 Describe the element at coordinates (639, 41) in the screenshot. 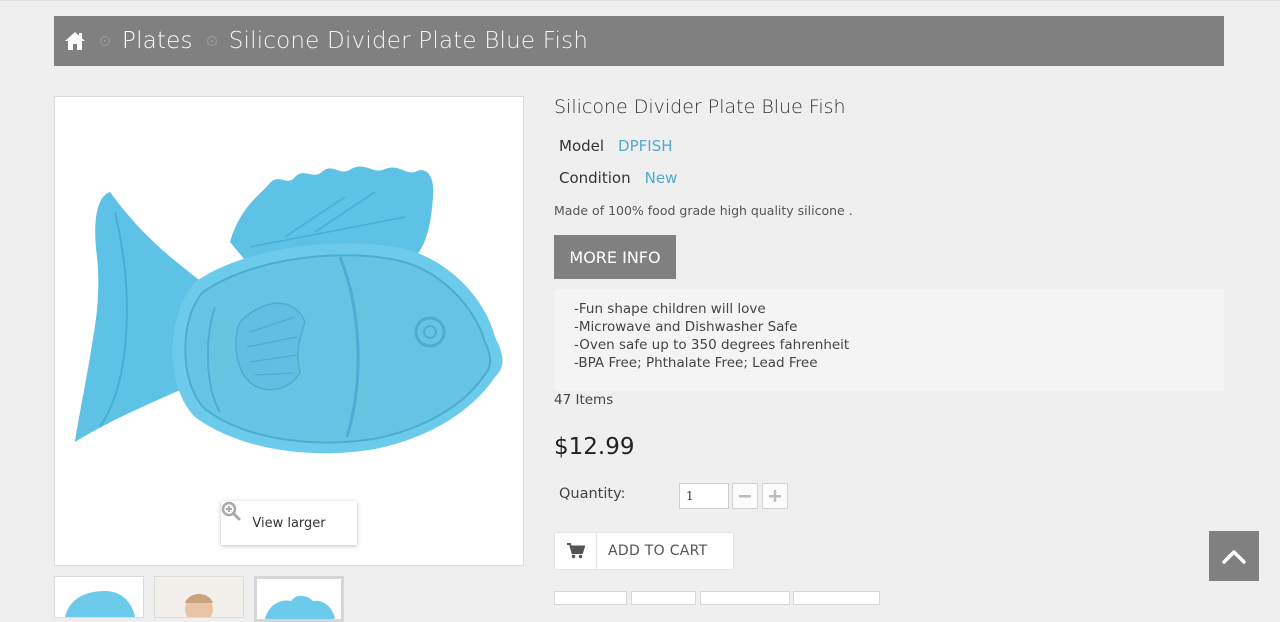

I see `breadcrumb: Plates Silicone Divider Plate Blue Fish` at that location.